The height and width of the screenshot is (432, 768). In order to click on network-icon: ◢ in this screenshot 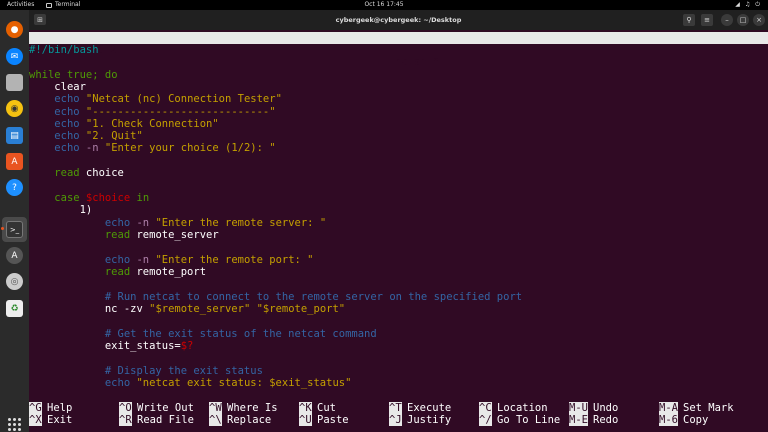, I will do `click(737, 4)`.